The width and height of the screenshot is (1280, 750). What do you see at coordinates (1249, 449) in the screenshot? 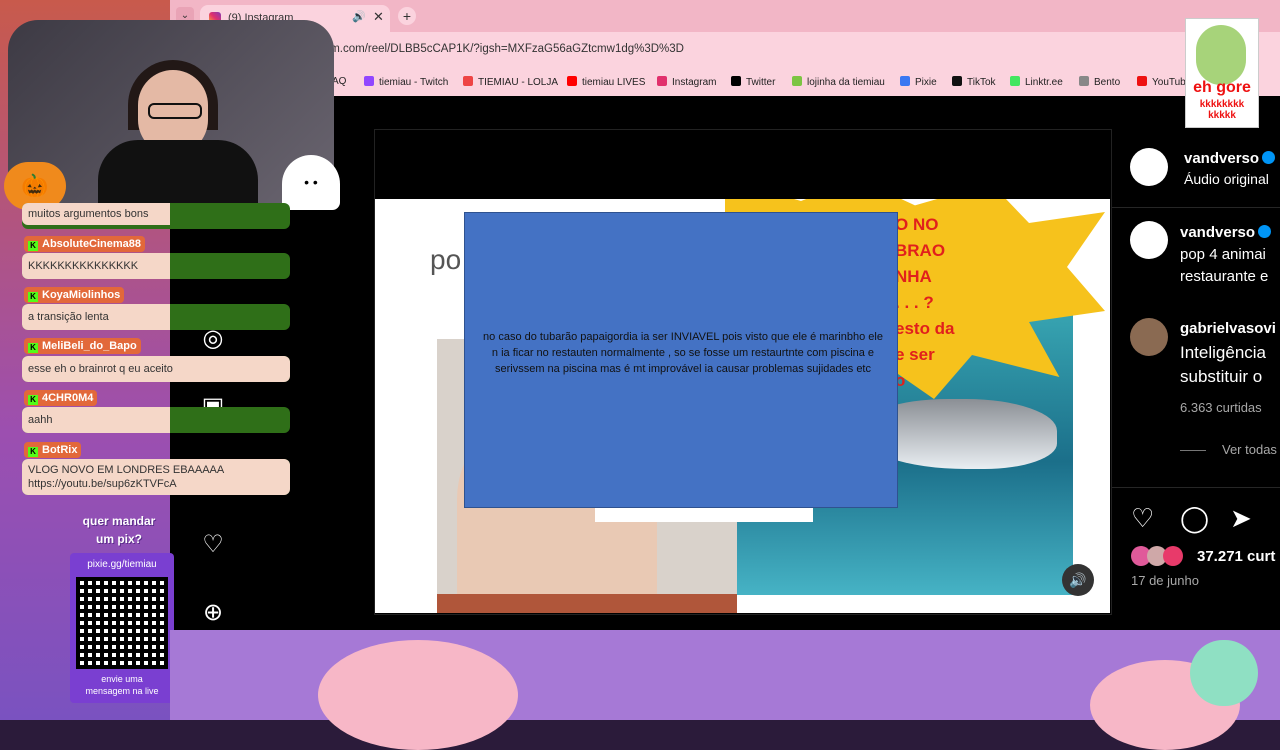
I see `view-all-replies: Ver todas` at bounding box center [1249, 449].